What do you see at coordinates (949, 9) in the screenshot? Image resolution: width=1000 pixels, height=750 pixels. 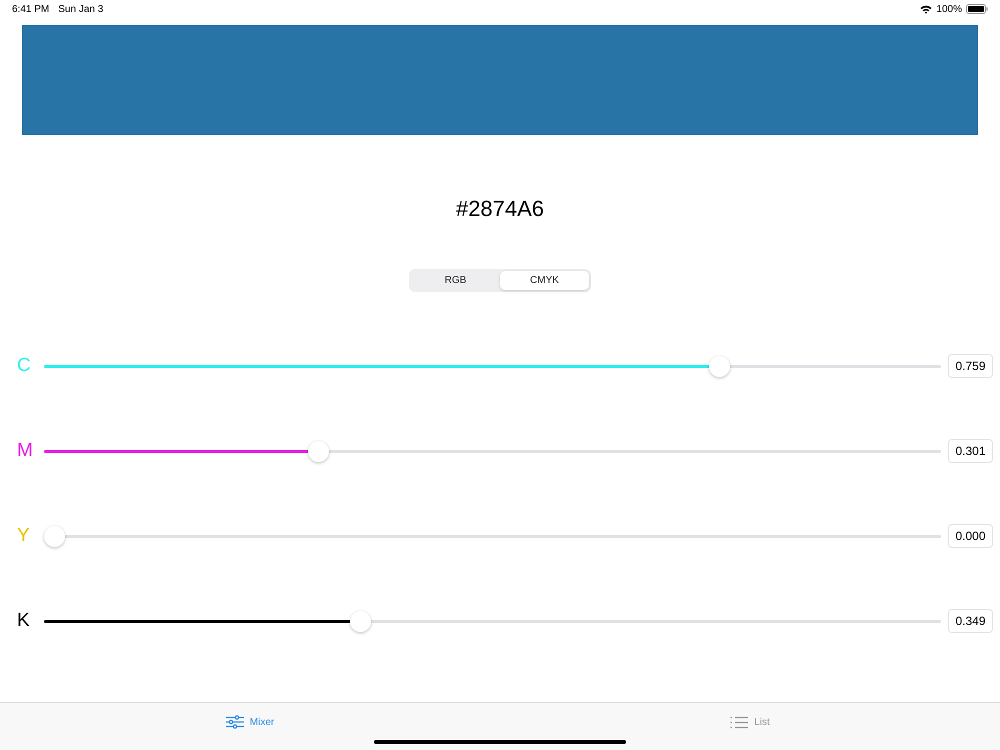 I see `battery-percent: 100%` at bounding box center [949, 9].